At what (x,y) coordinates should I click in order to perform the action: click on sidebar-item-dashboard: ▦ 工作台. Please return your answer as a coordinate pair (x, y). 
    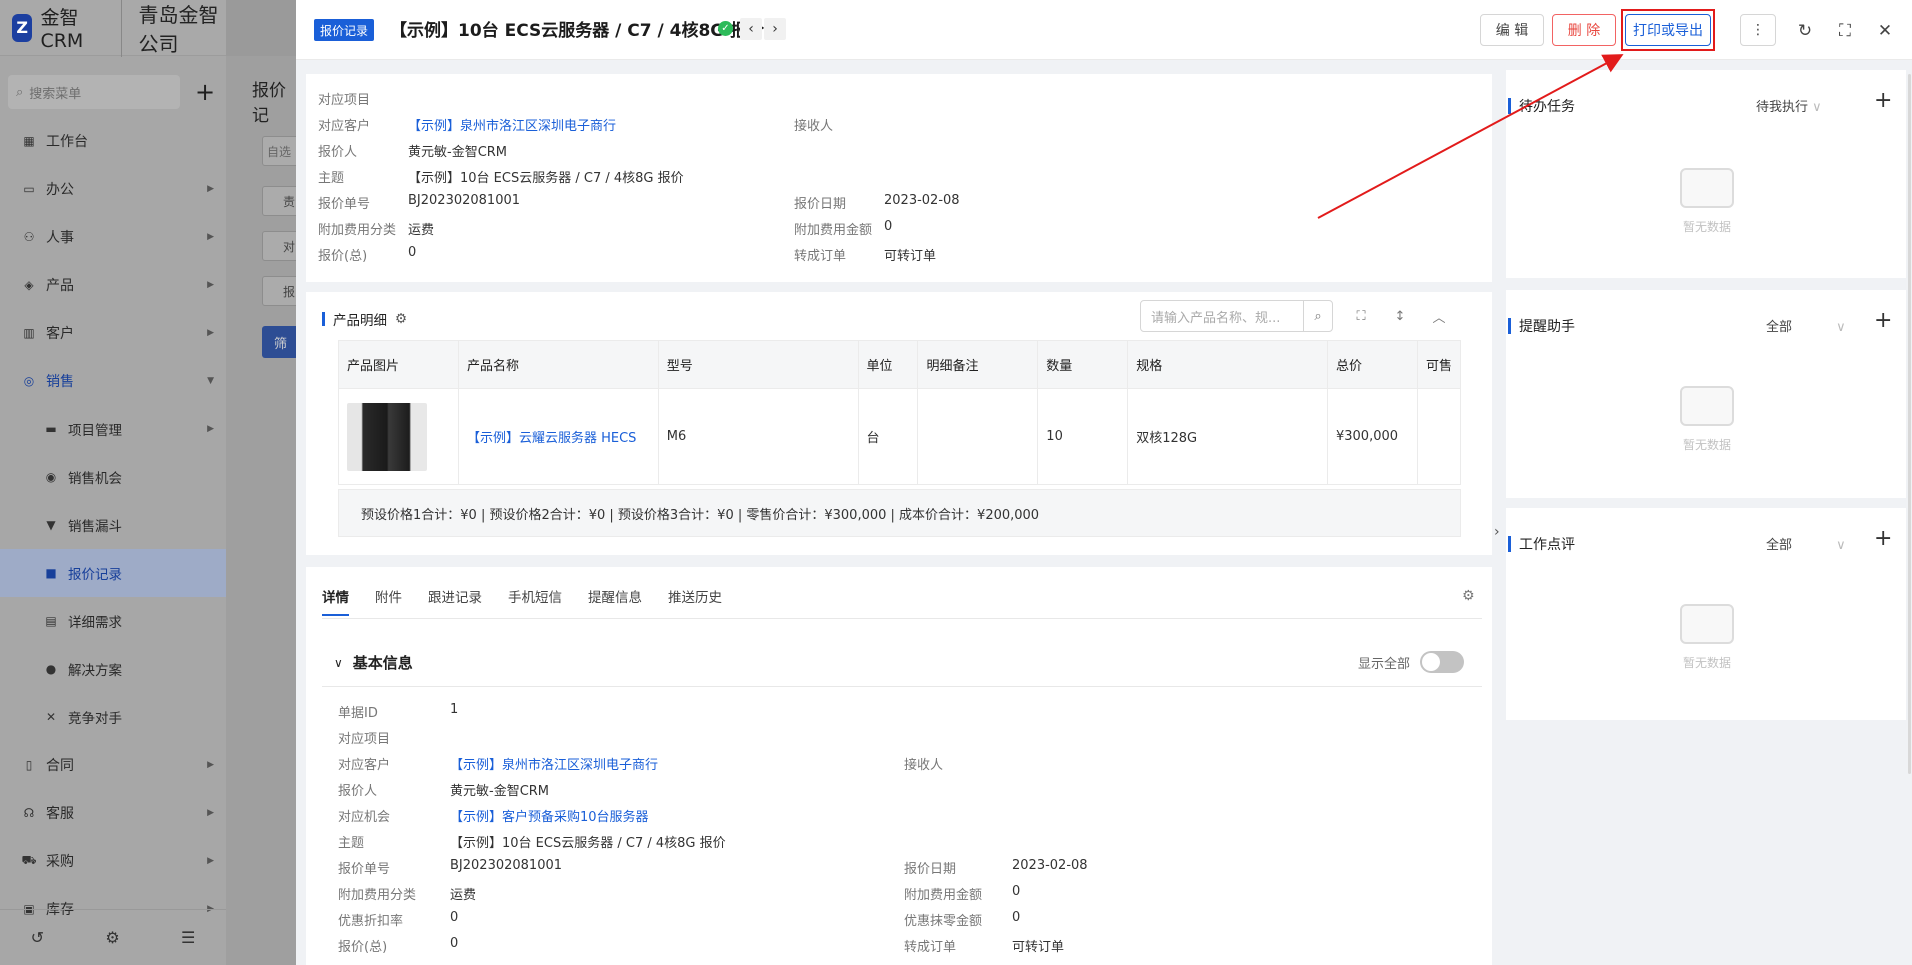
    Looking at the image, I should click on (113, 141).